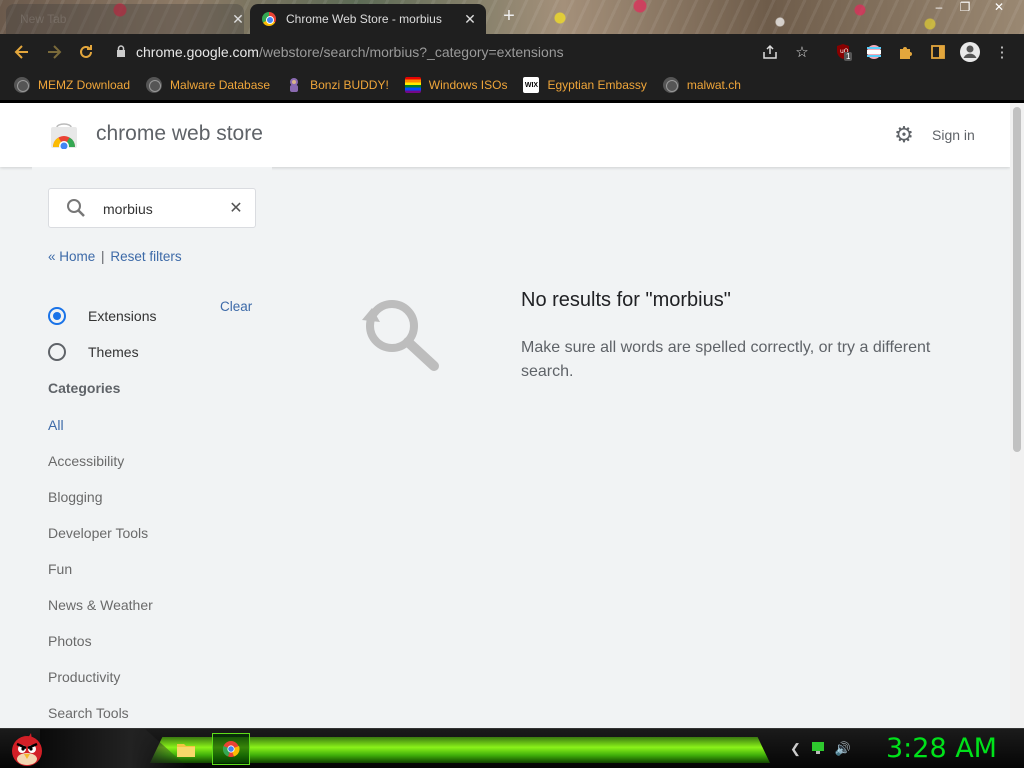  What do you see at coordinates (713, 85) in the screenshot?
I see `bookmark-label: malwat.ch` at bounding box center [713, 85].